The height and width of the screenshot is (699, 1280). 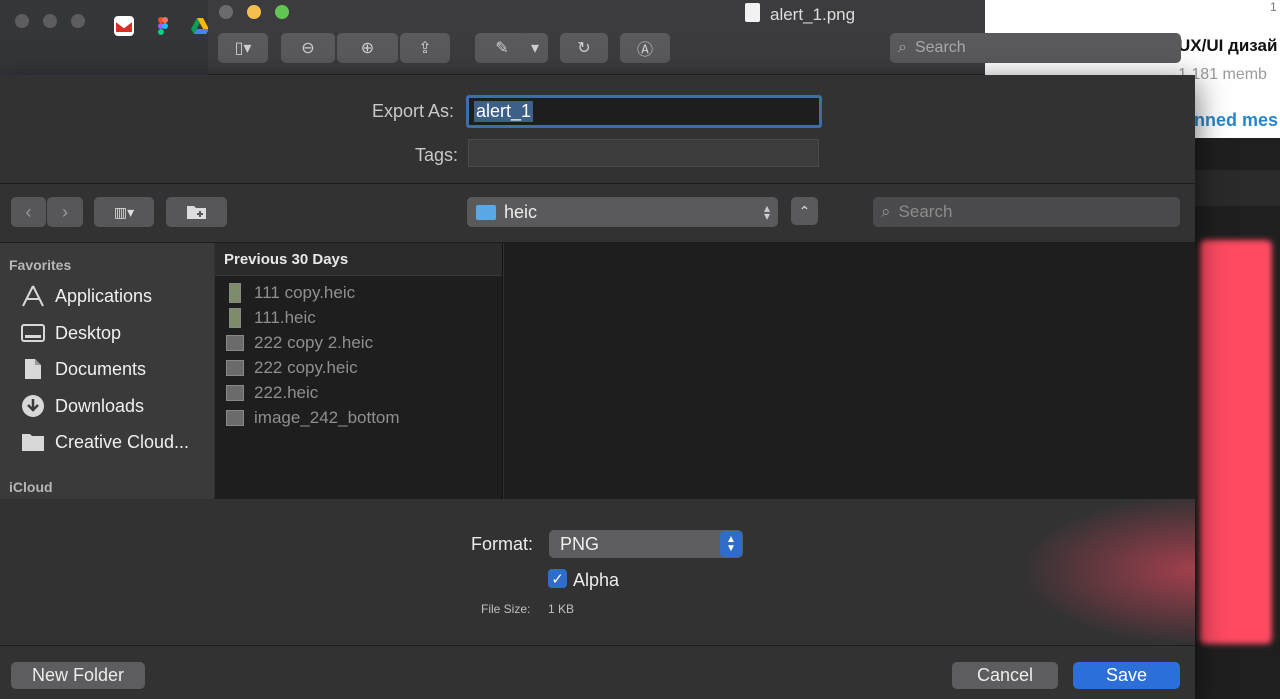 What do you see at coordinates (104, 295) in the screenshot?
I see `sidebar-item-label: Applications` at bounding box center [104, 295].